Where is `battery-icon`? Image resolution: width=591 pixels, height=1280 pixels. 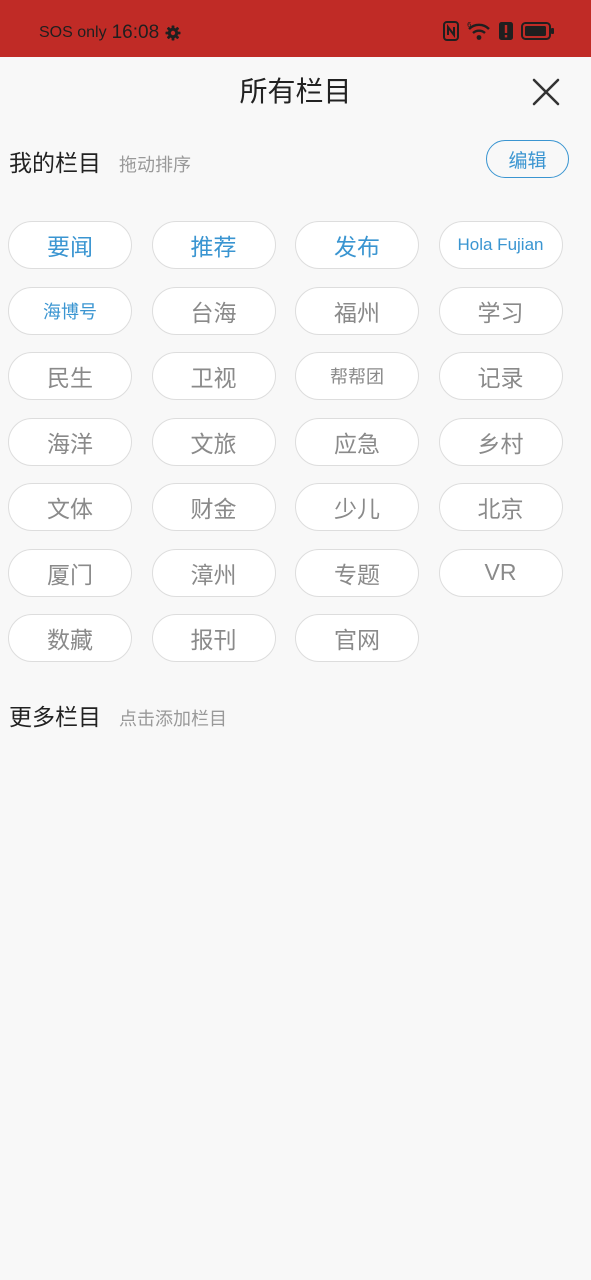
battery-icon is located at coordinates (538, 33).